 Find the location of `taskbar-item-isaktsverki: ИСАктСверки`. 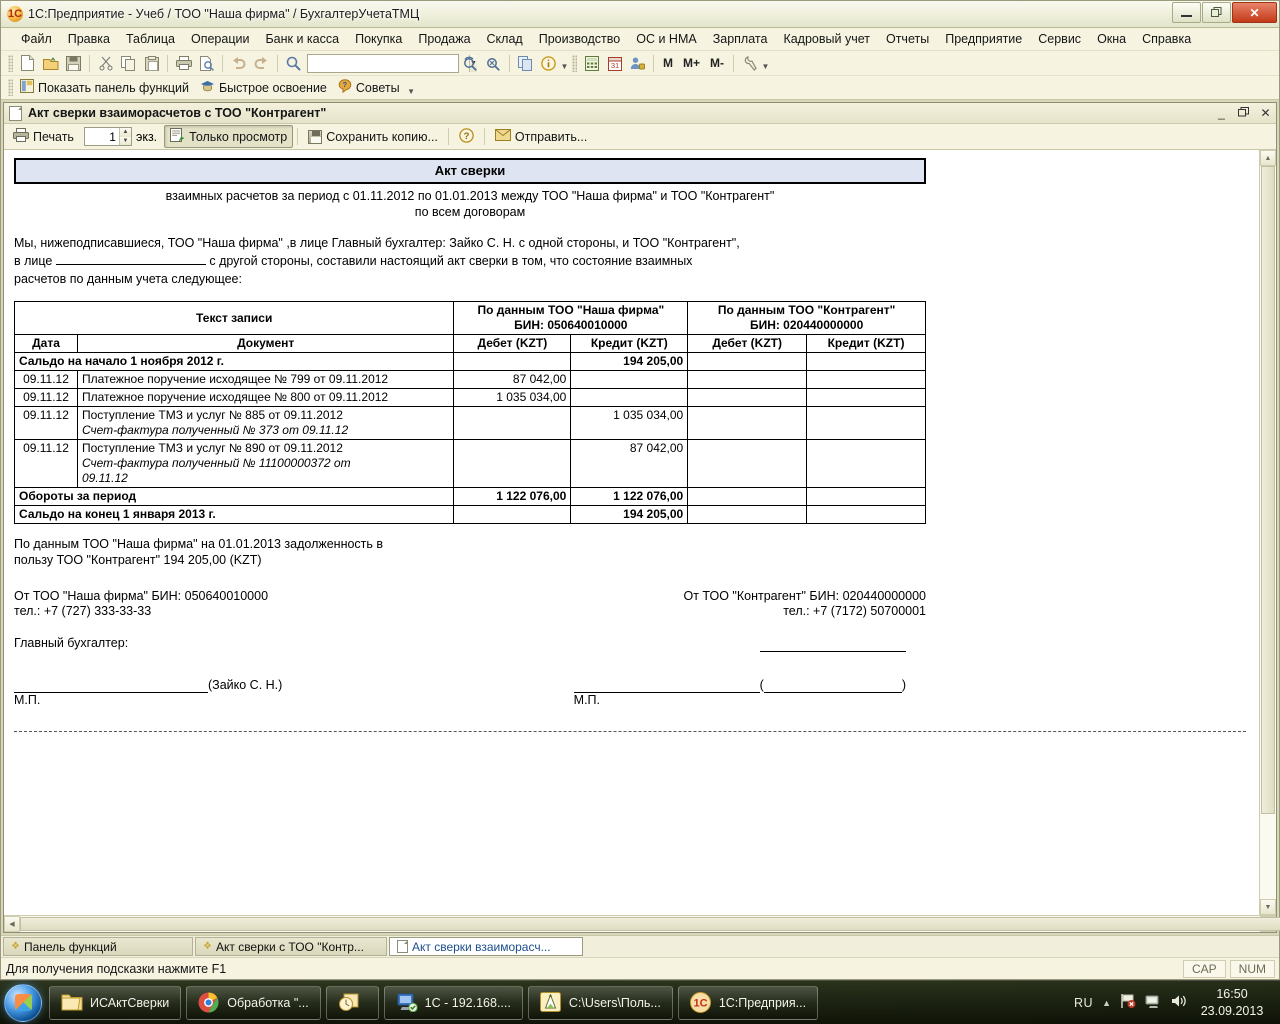

taskbar-item-isaktsverki: ИСАктСверки is located at coordinates (115, 1002).